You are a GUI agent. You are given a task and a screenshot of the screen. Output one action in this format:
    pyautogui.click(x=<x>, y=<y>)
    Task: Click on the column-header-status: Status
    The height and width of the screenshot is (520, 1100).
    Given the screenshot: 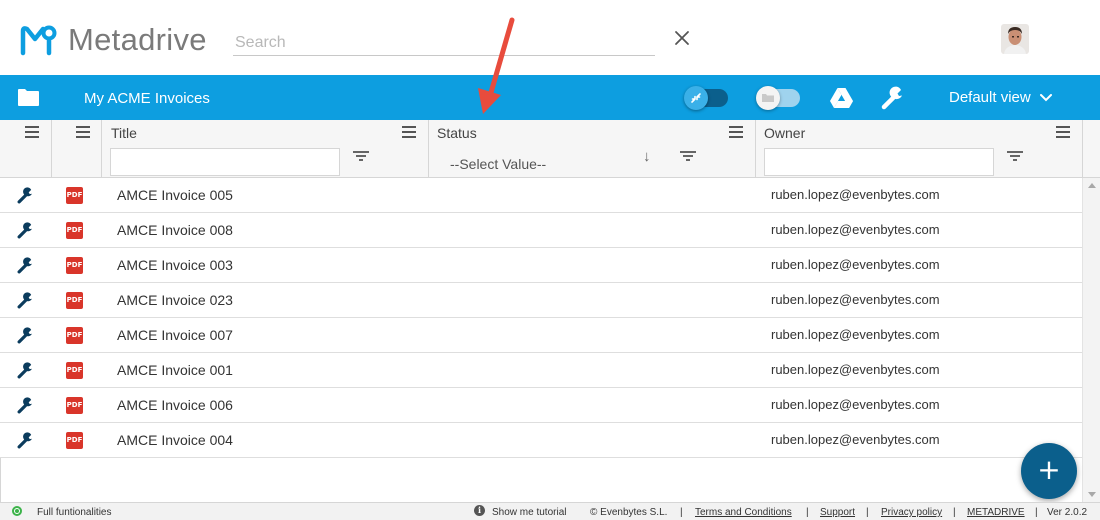 What is the action you would take?
    pyautogui.click(x=457, y=133)
    